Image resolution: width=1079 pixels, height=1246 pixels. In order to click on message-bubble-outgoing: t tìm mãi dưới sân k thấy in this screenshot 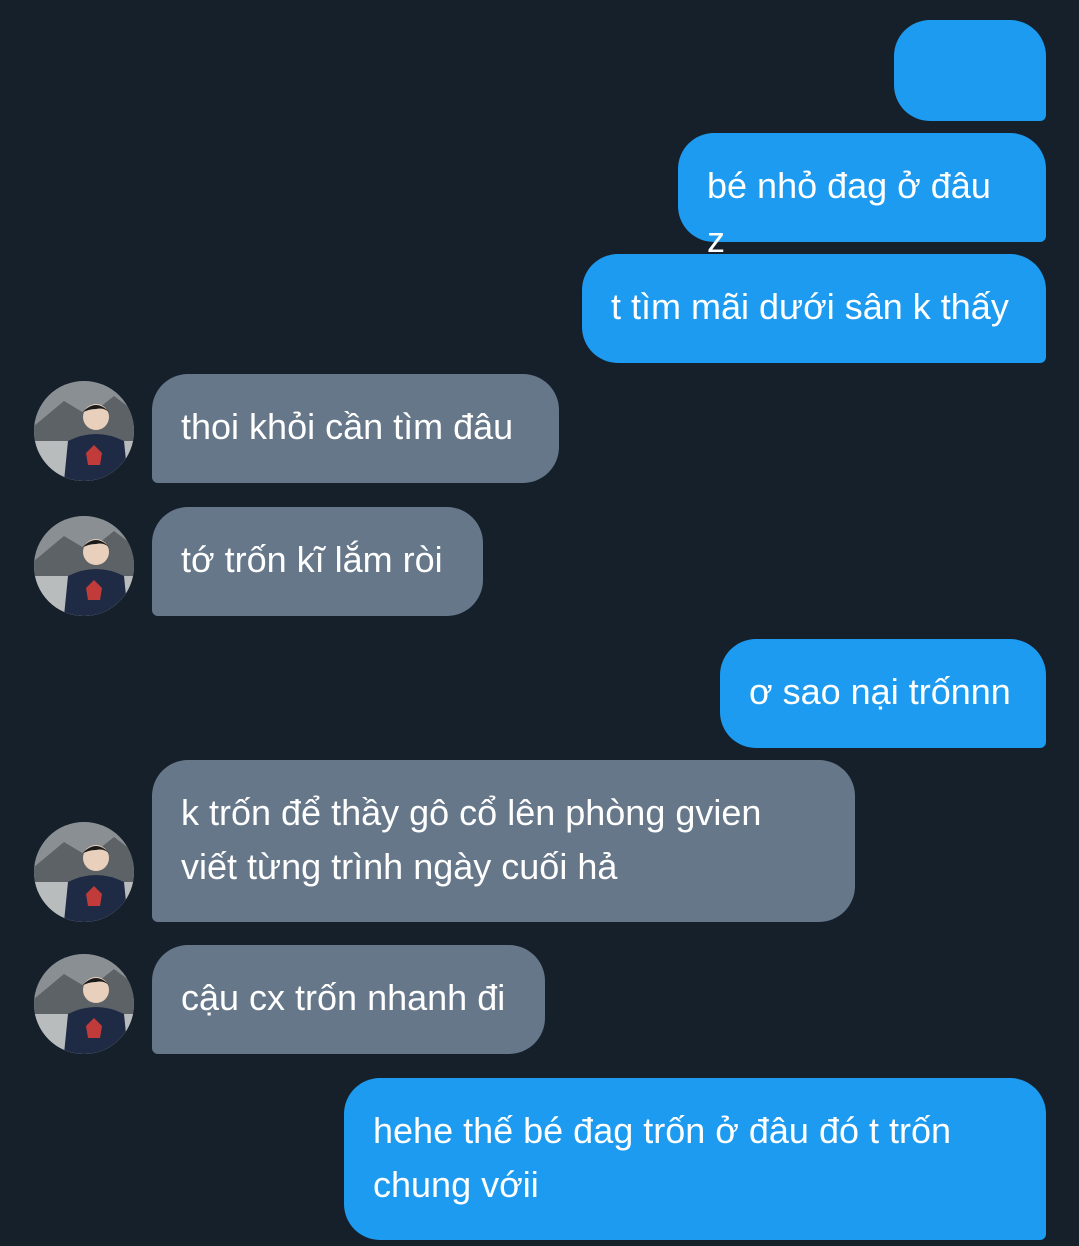, I will do `click(814, 308)`.